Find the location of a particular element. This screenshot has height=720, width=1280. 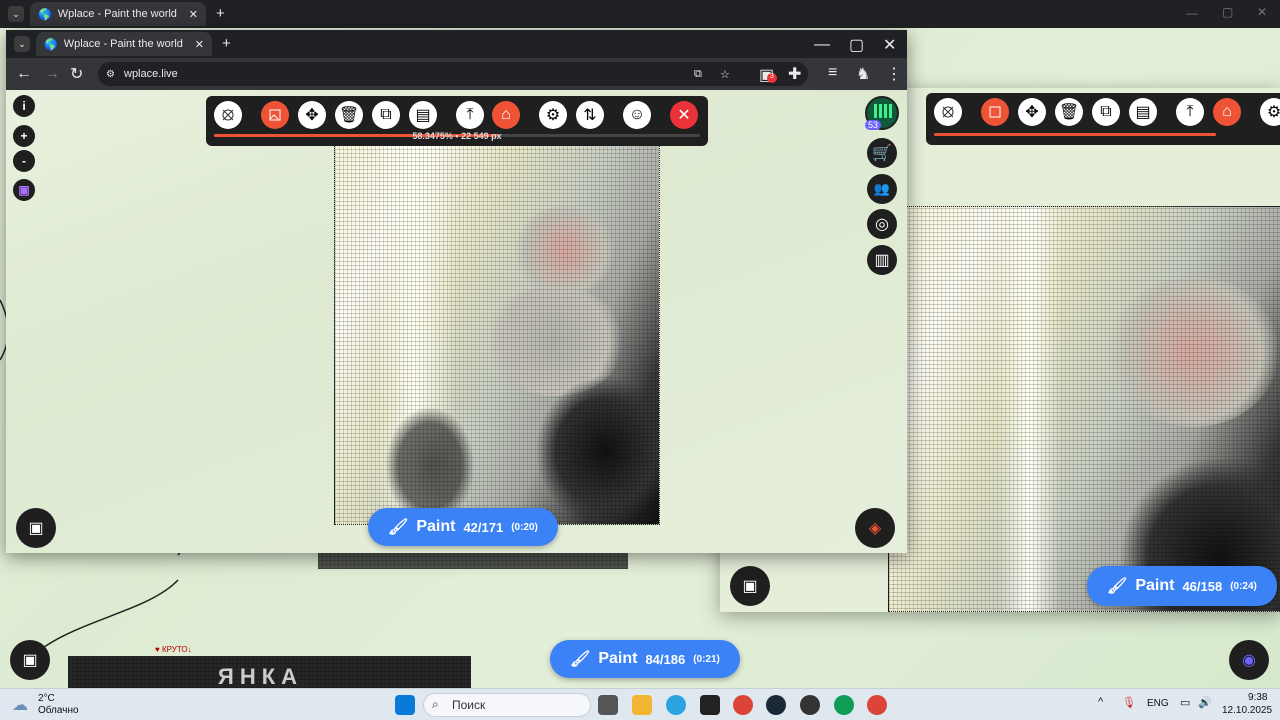

chrome-icon is located at coordinates (743, 705).